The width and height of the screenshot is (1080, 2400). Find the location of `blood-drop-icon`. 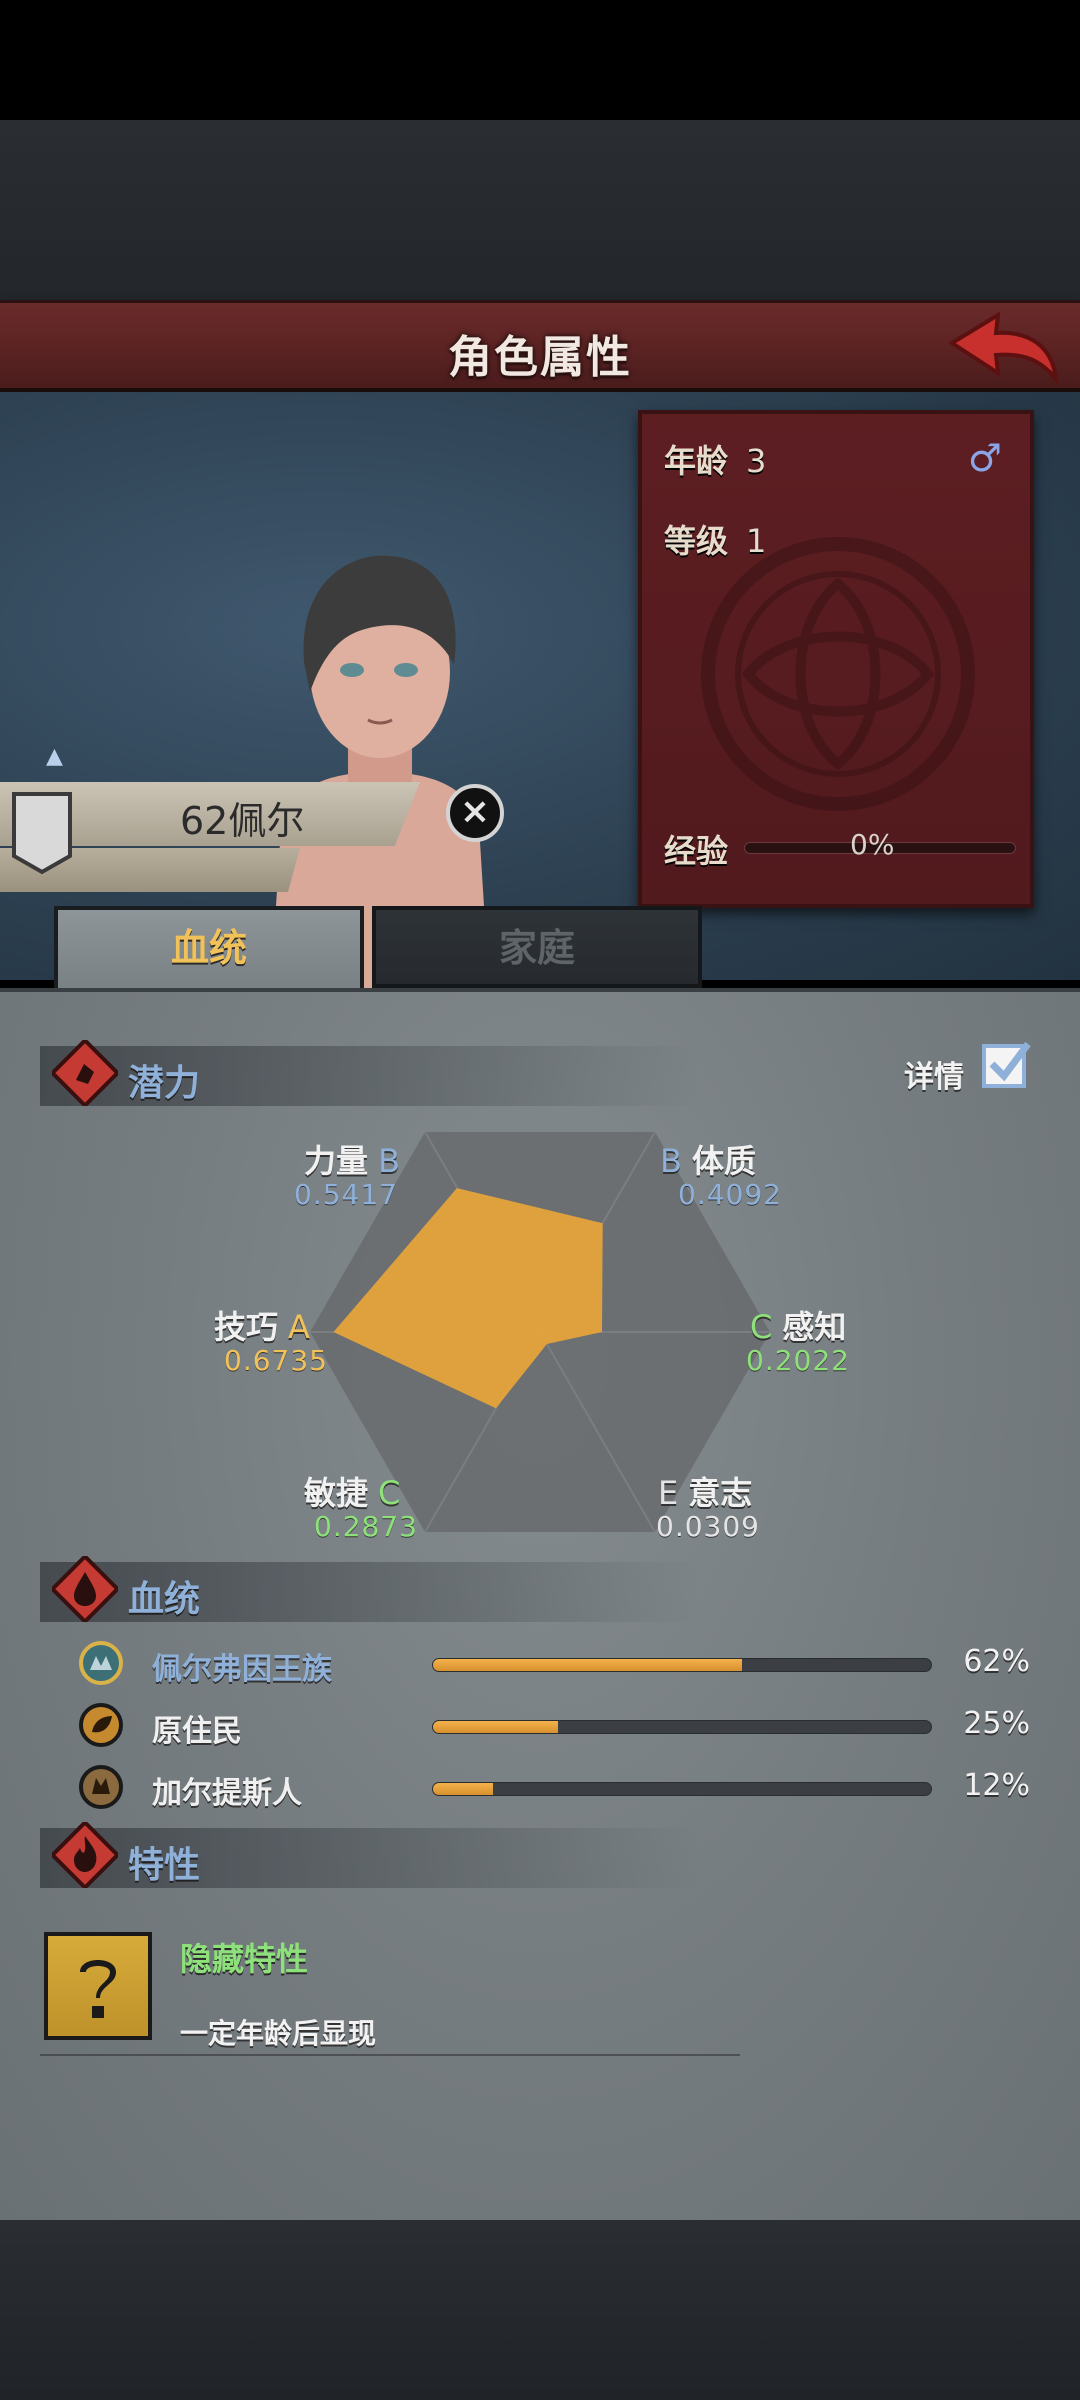

blood-drop-icon is located at coordinates (85, 1589).